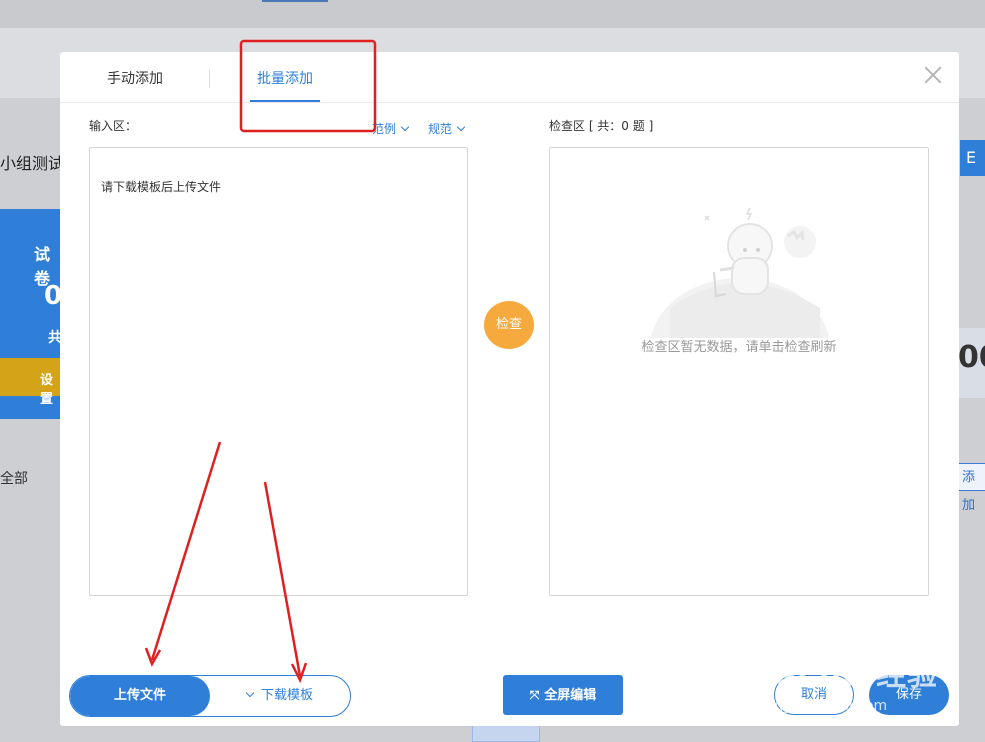  I want to click on example-link-label: 范例, so click(384, 129).